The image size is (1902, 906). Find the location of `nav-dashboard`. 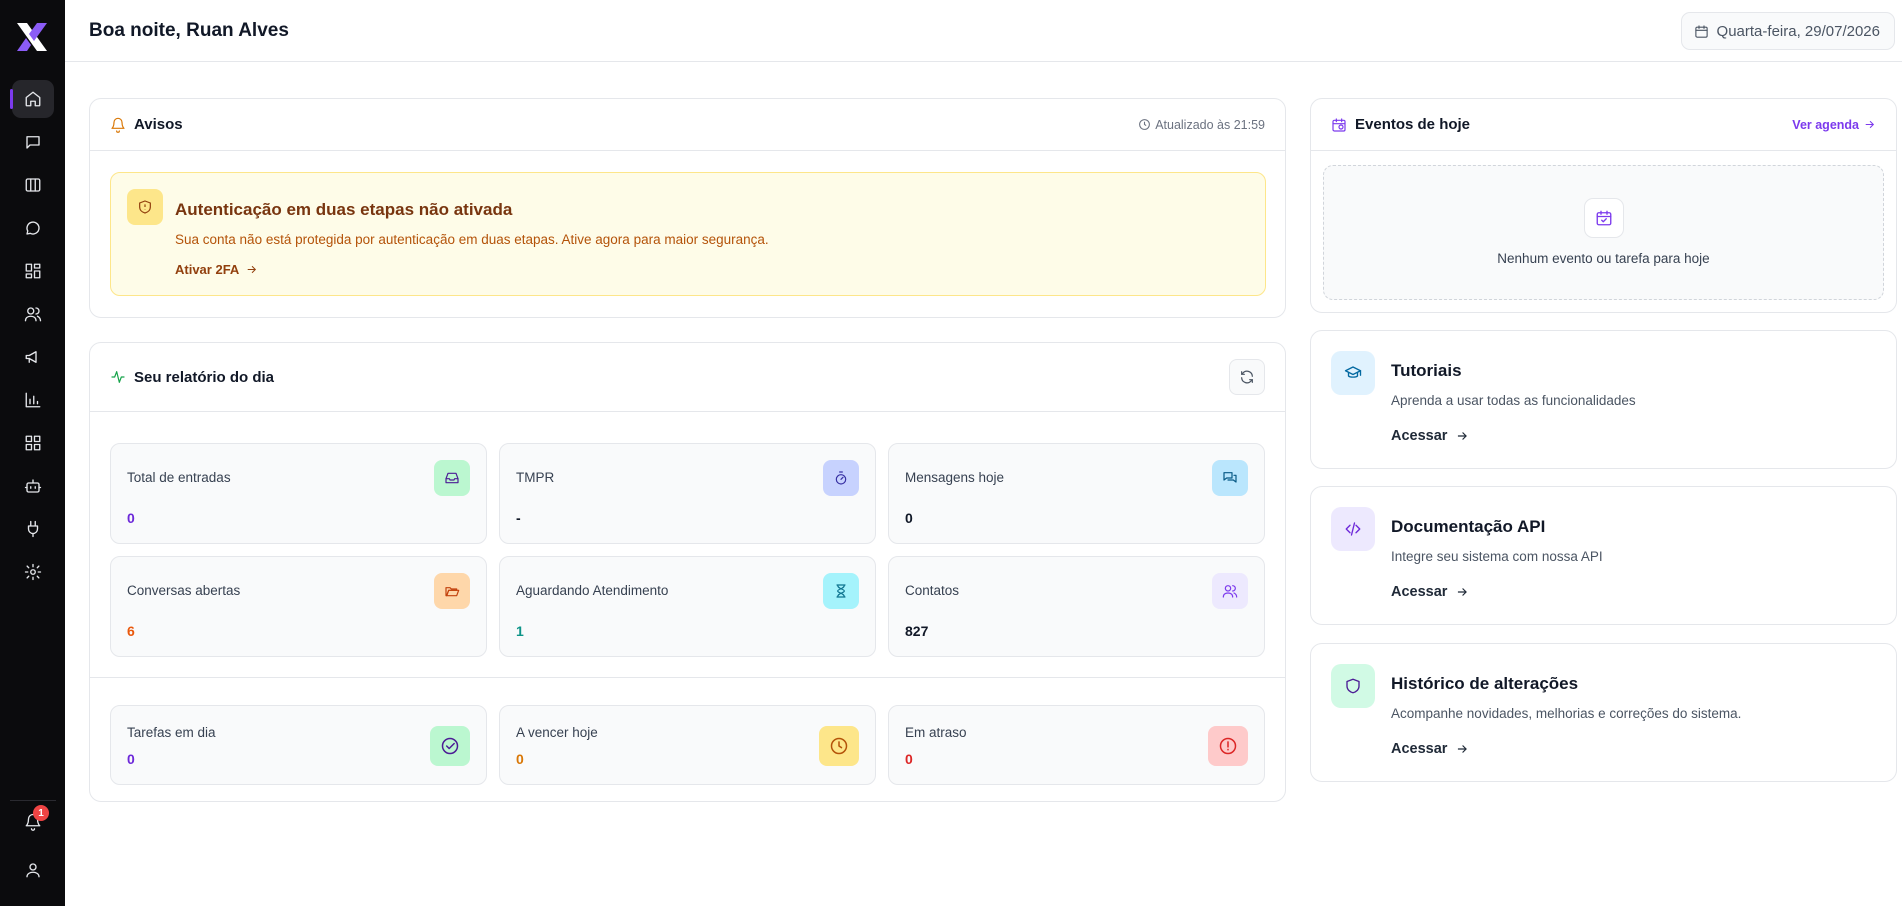

nav-dashboard is located at coordinates (33, 271).